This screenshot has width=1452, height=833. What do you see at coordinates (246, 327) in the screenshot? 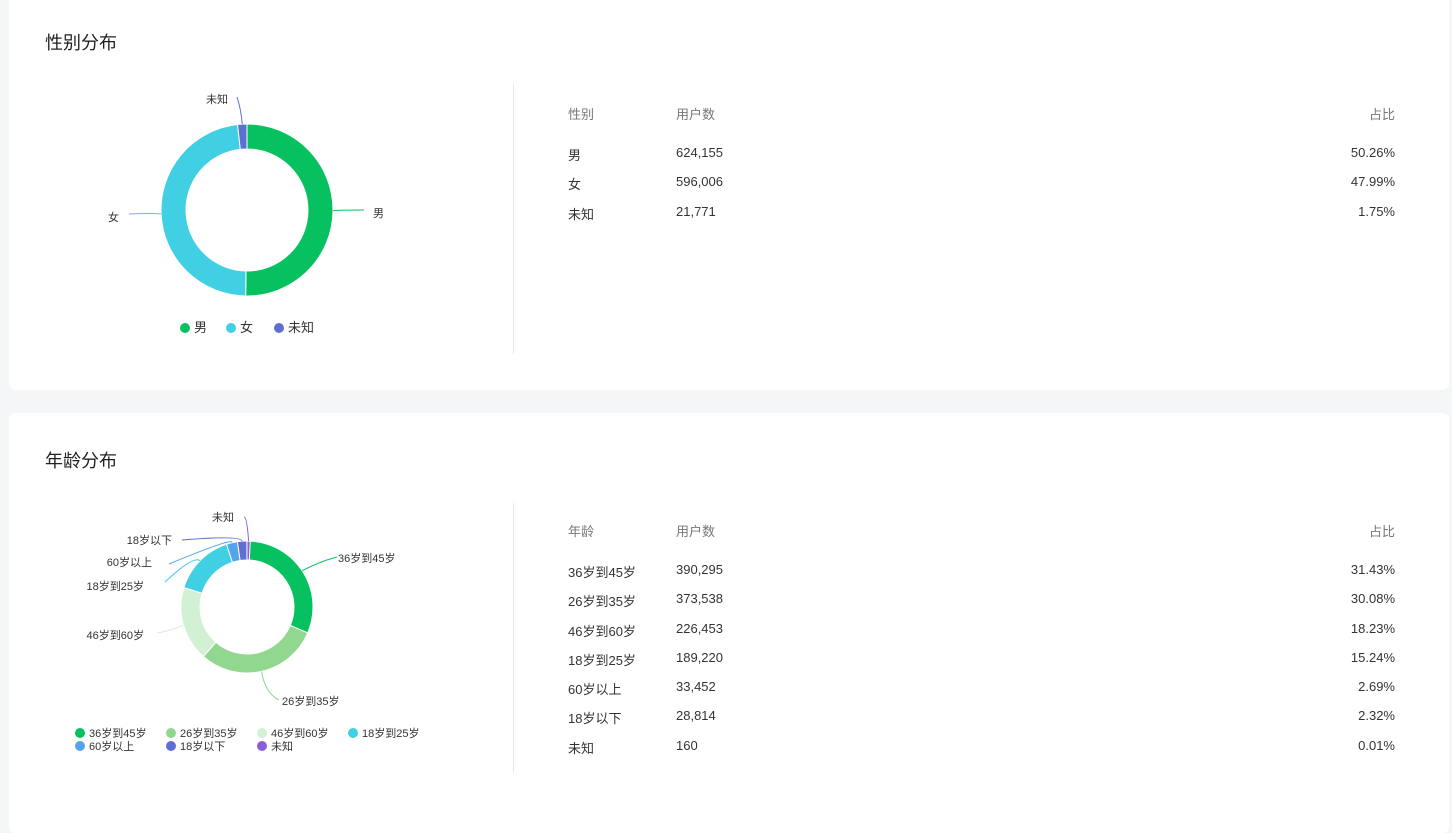
I see `legend-label: 女` at bounding box center [246, 327].